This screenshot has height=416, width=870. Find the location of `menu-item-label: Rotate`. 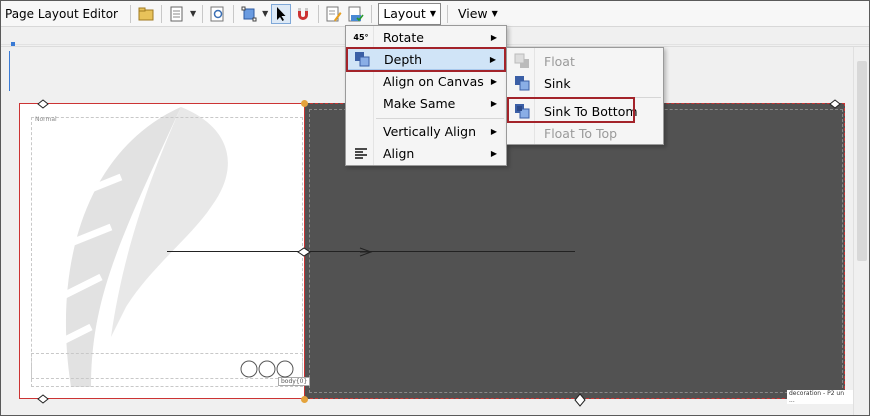

menu-item-label: Rotate is located at coordinates (403, 37).